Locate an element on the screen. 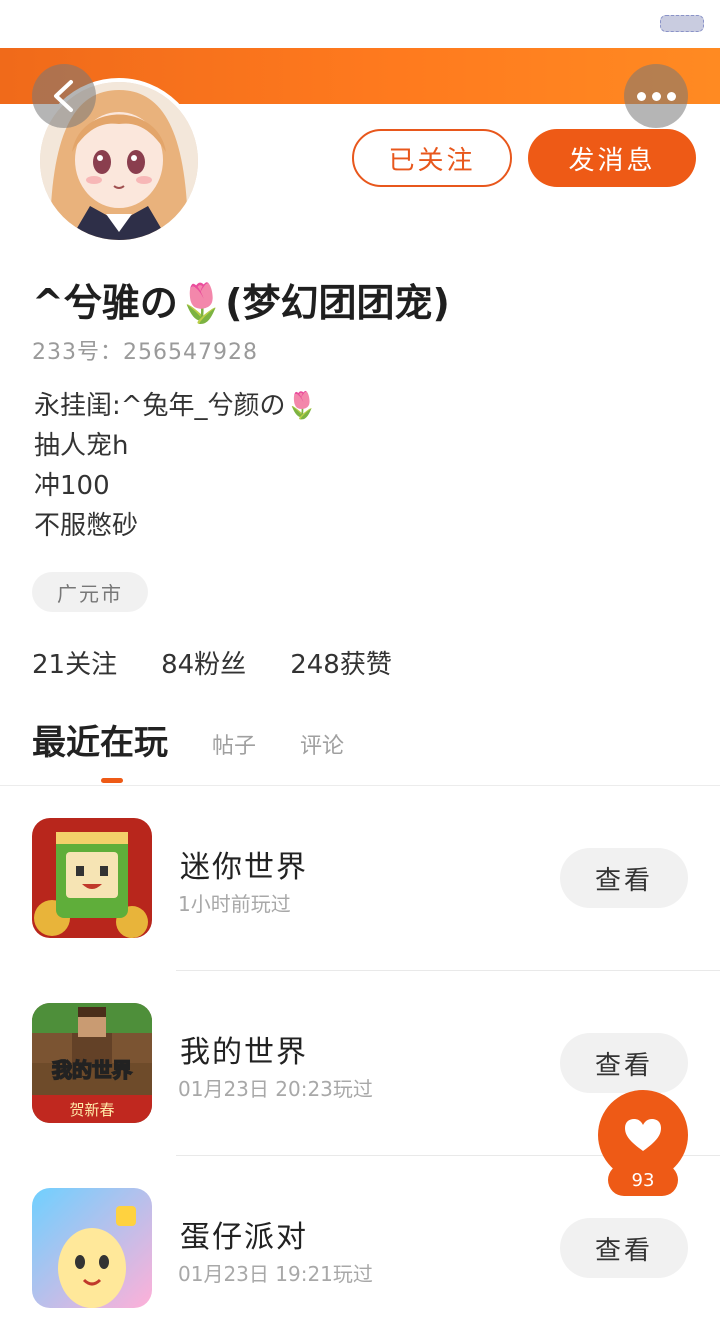 Image resolution: width=720 pixels, height=1341 pixels. list-item: 迷你世界 1小时前玩过 查看 is located at coordinates (360, 878).